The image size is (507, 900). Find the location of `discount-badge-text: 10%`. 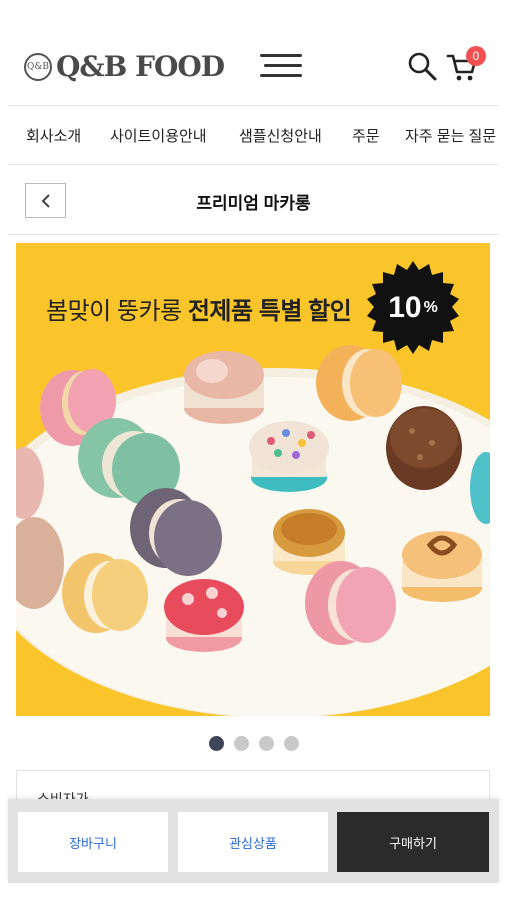

discount-badge-text: 10% is located at coordinates (413, 308).